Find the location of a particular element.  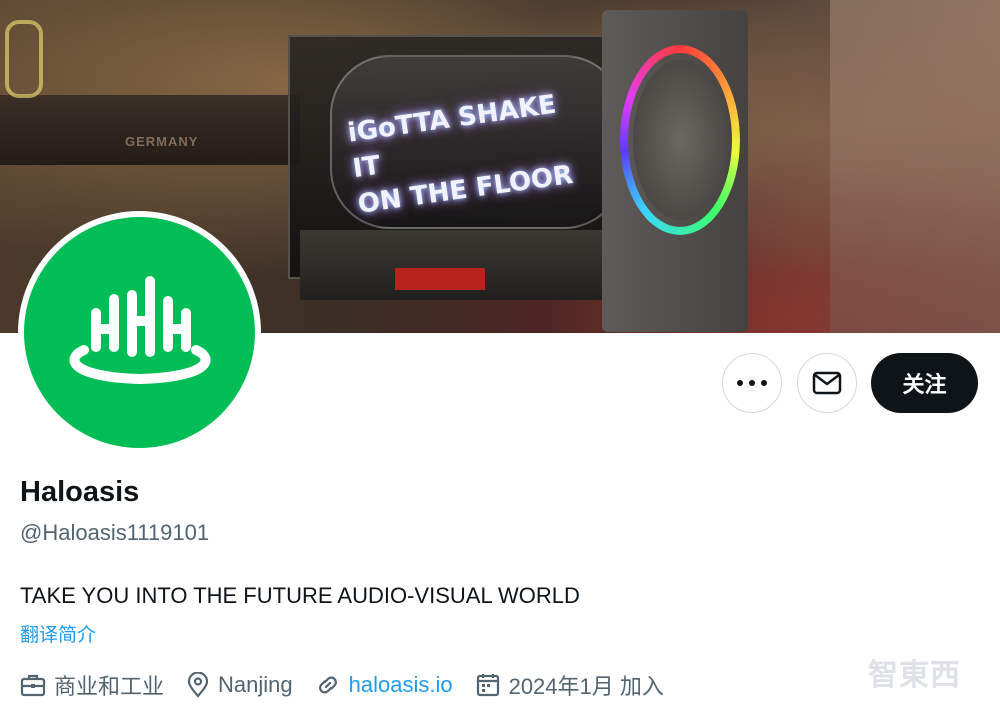

link-icon is located at coordinates (327, 685).